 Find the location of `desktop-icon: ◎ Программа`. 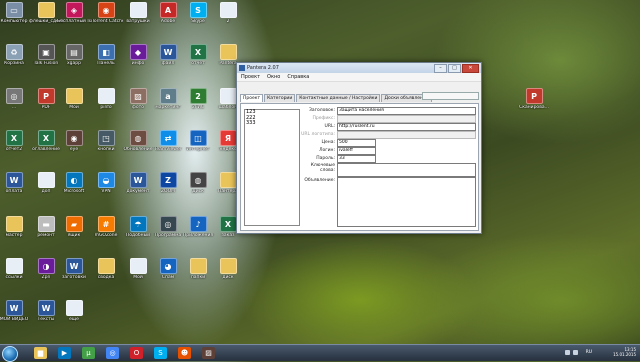

desktop-icon: ◎ Программа is located at coordinates (168, 227).